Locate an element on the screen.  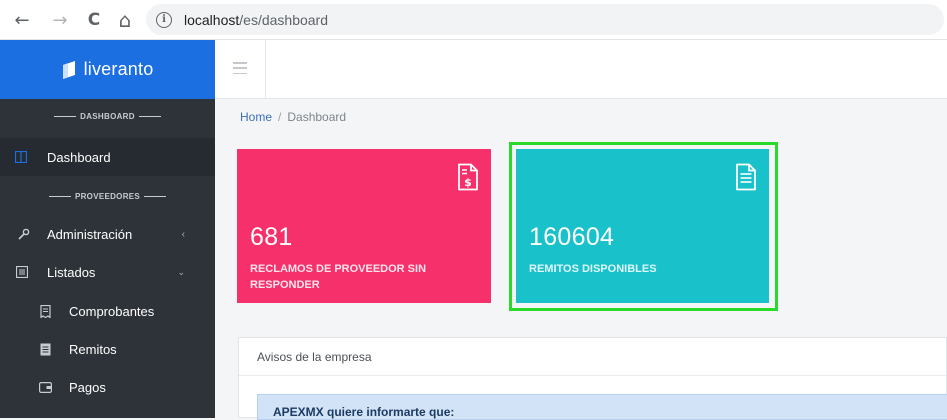
sidebar-item-label: Comprobantes is located at coordinates (112, 311).